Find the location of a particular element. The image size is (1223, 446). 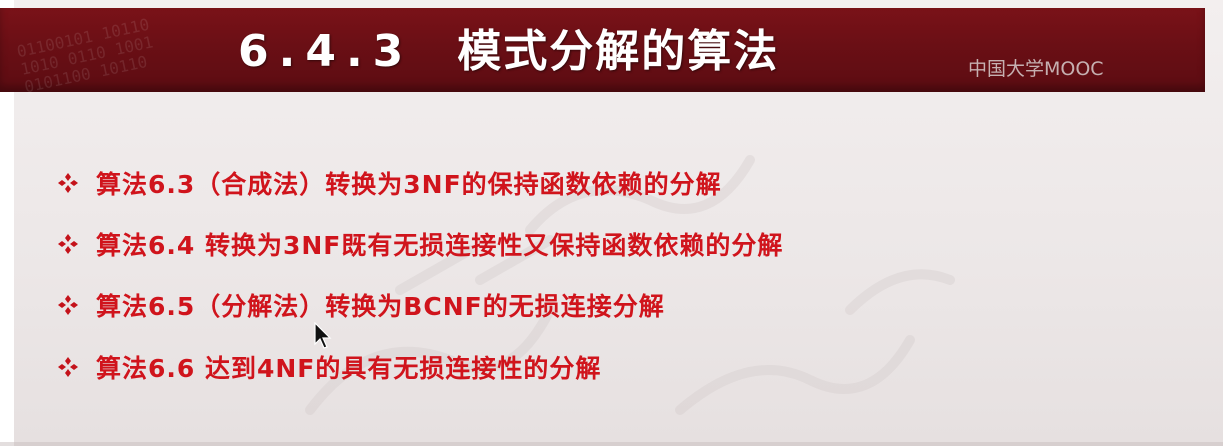

list-item: 算法6.5（分解法）转换为BCNF的无损连接分解 is located at coordinates (419, 305).